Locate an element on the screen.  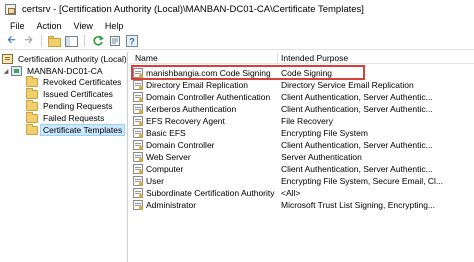
highlight-annotation-box is located at coordinates (248, 72).